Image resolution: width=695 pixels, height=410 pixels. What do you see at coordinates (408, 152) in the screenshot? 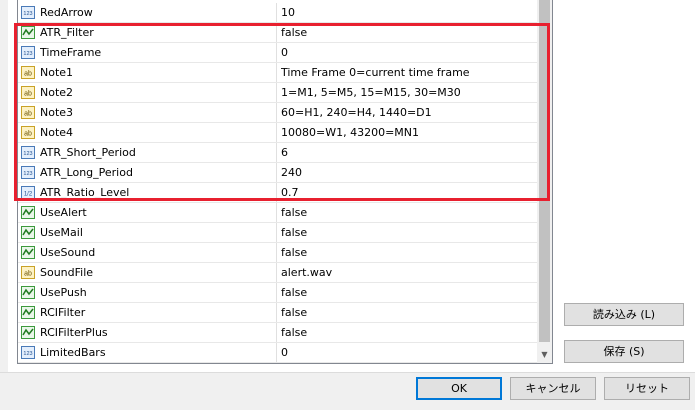
I see `param-value: 6` at bounding box center [408, 152].